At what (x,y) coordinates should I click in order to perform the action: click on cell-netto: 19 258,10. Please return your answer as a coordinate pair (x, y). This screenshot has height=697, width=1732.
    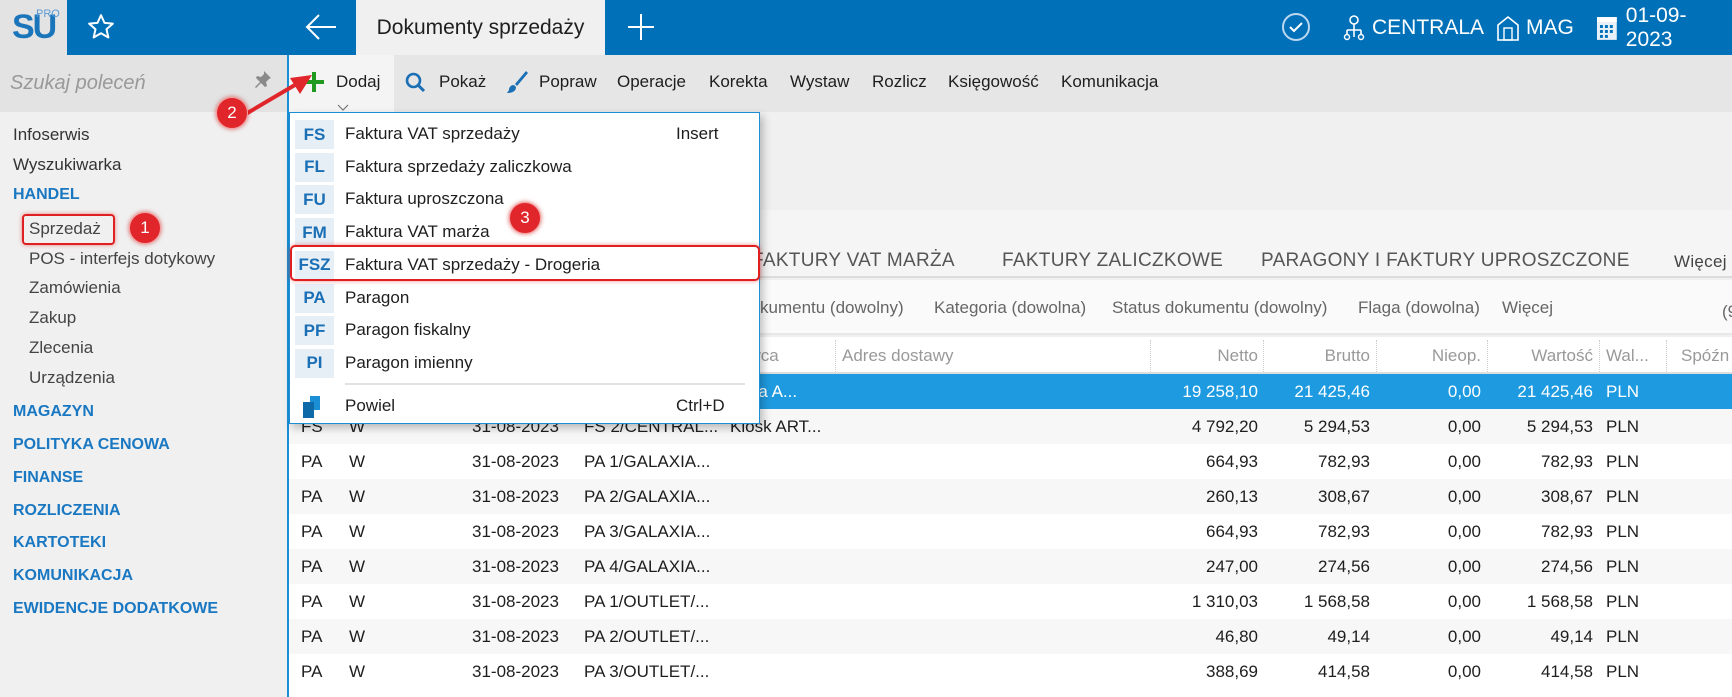
    Looking at the image, I should click on (1220, 391).